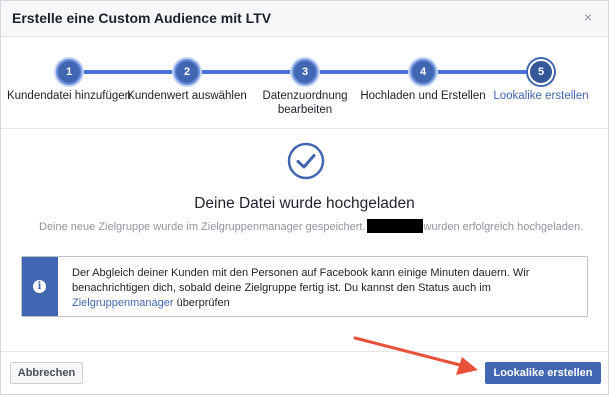 This screenshot has width=609, height=395. What do you see at coordinates (142, 18) in the screenshot?
I see `dialog-title: Erstelle eine Custom Audience mit LTV` at bounding box center [142, 18].